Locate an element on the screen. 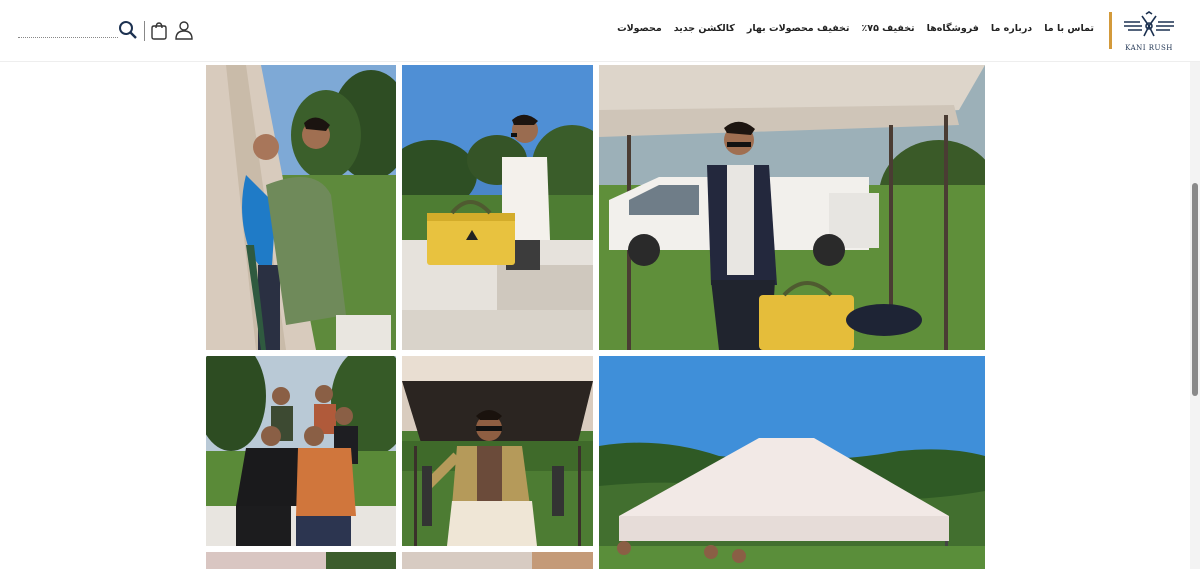  photo-group-truck is located at coordinates (301, 451).